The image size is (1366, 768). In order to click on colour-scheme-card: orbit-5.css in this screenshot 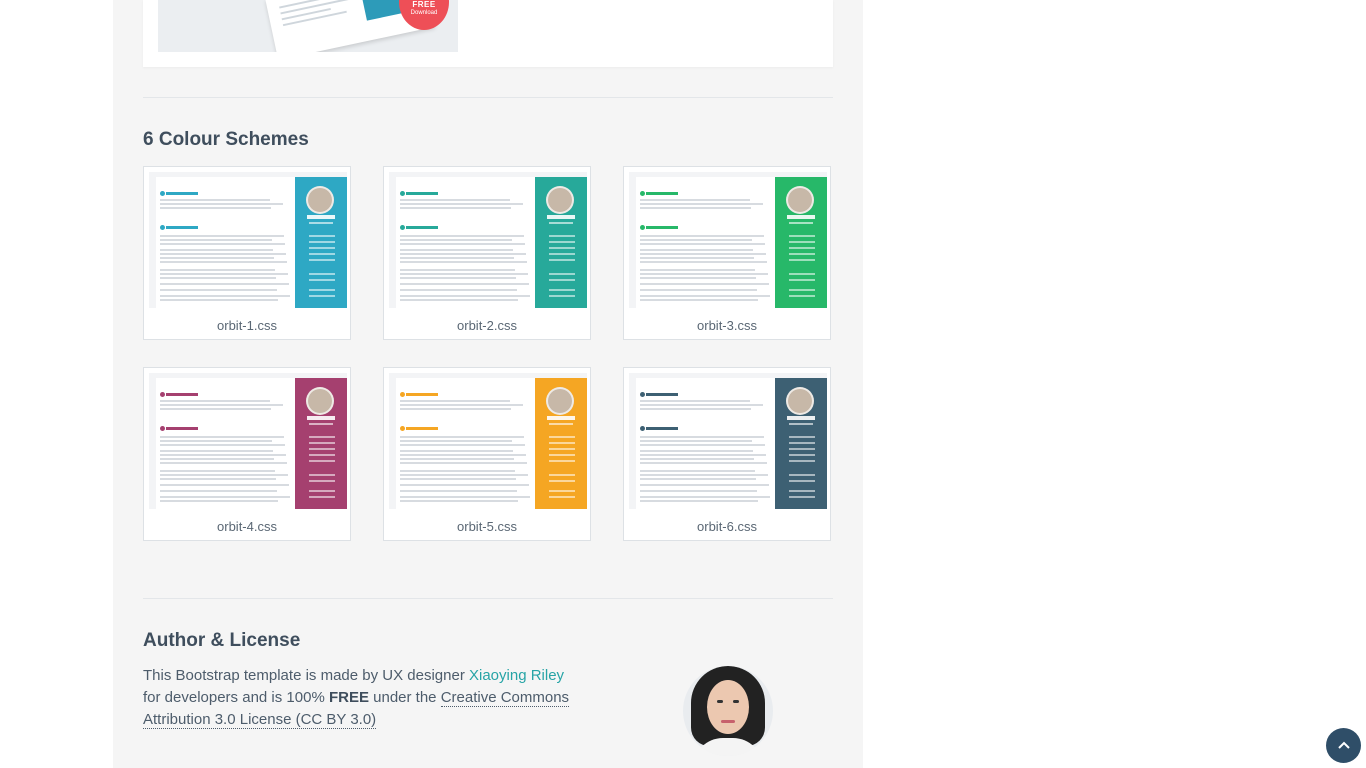, I will do `click(487, 454)`.